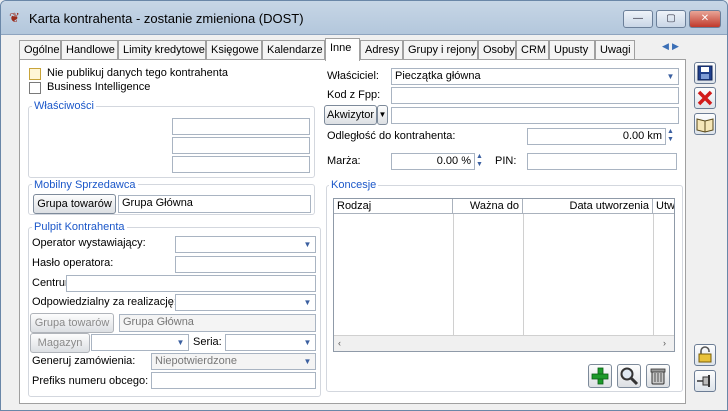 This screenshot has height=411, width=728. Describe the element at coordinates (245, 244) in the screenshot. I see `issuing-operator-select: ▼` at that location.